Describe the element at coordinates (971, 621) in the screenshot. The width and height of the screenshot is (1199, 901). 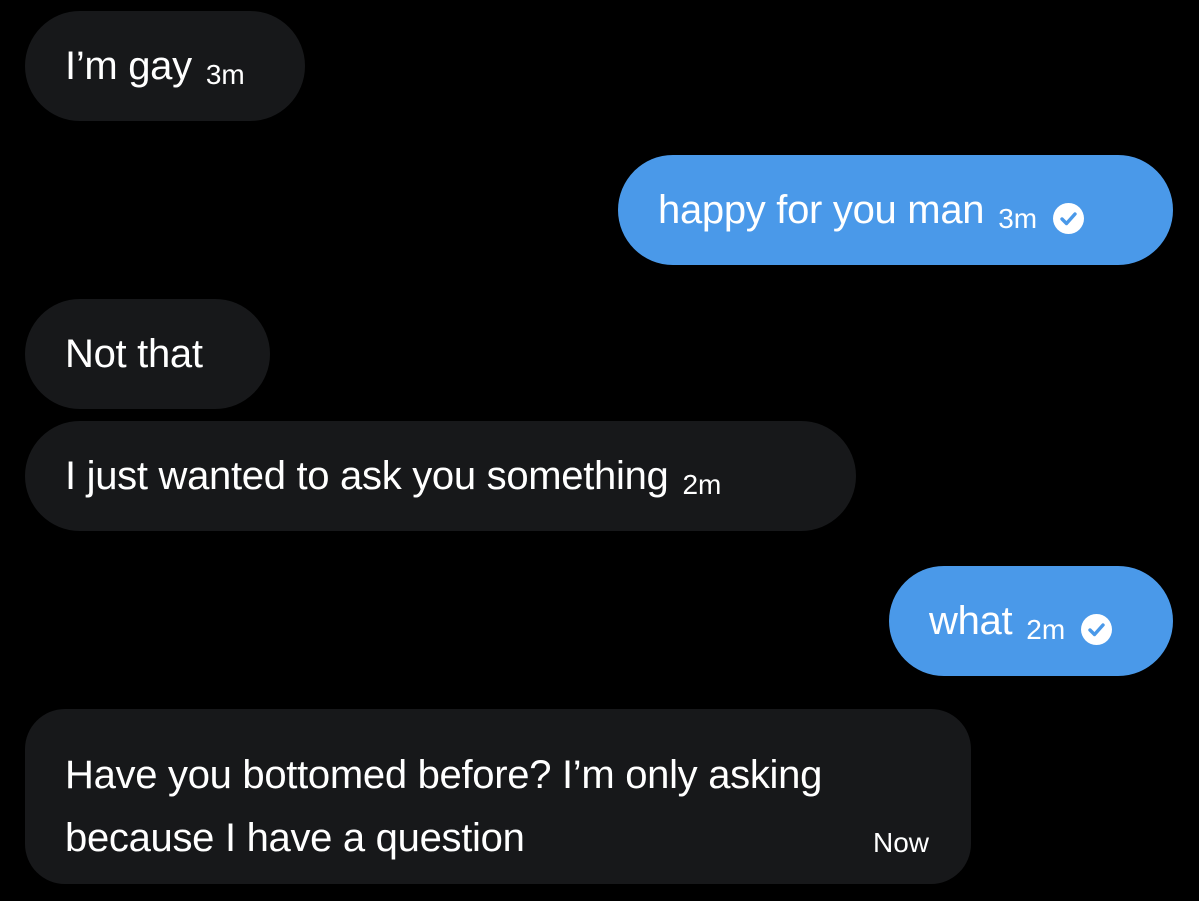
I see `message-text: what` at that location.